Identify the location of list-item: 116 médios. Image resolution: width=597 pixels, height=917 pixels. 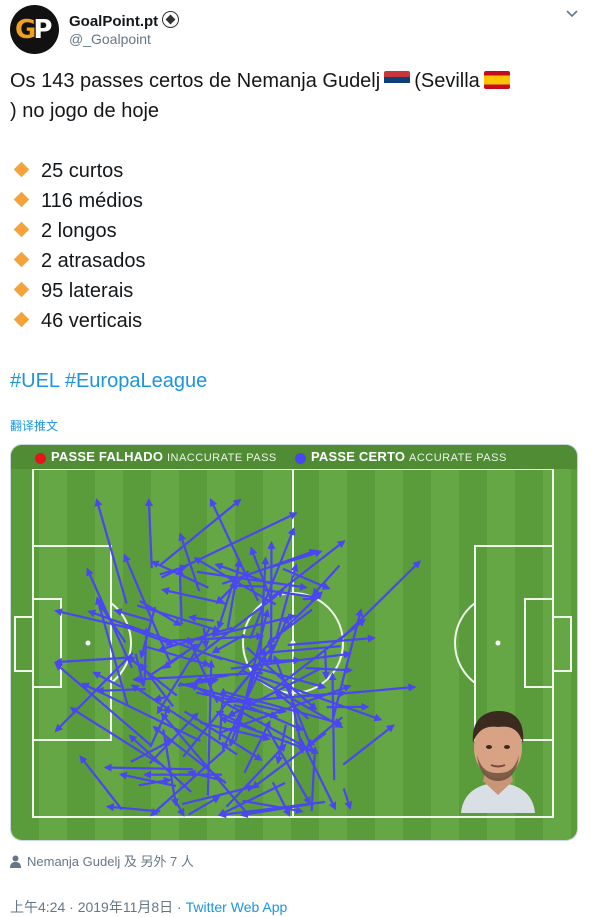
(298, 201).